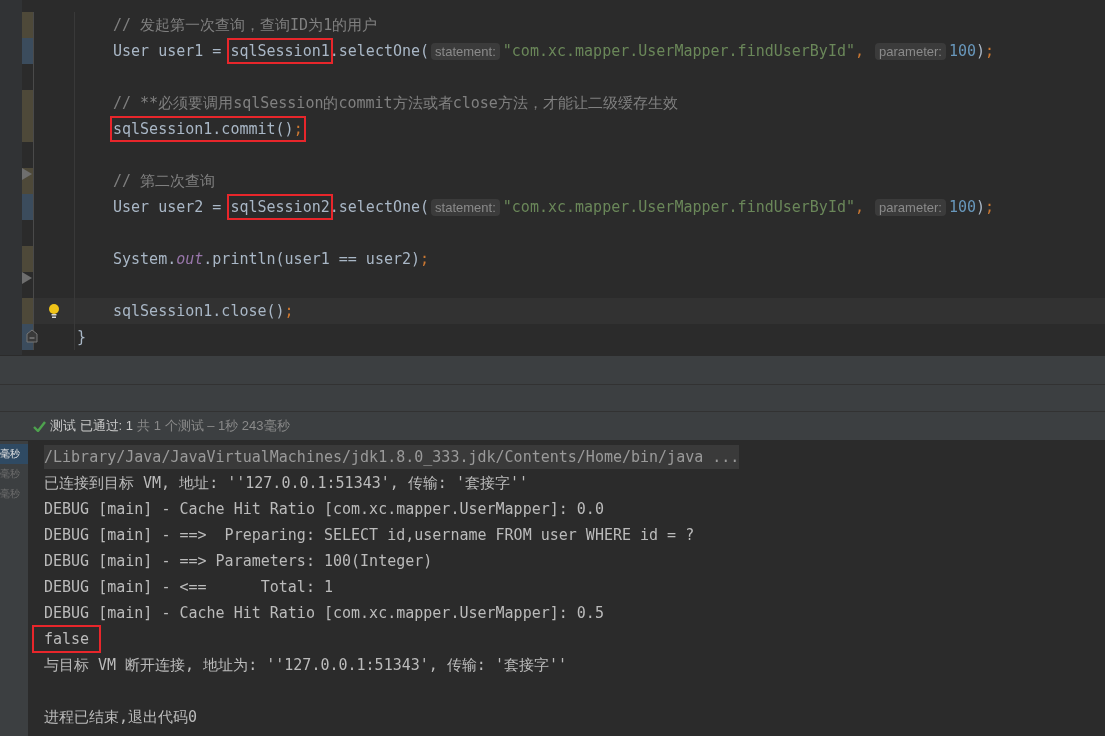  I want to click on console-output: false, so click(67, 639).